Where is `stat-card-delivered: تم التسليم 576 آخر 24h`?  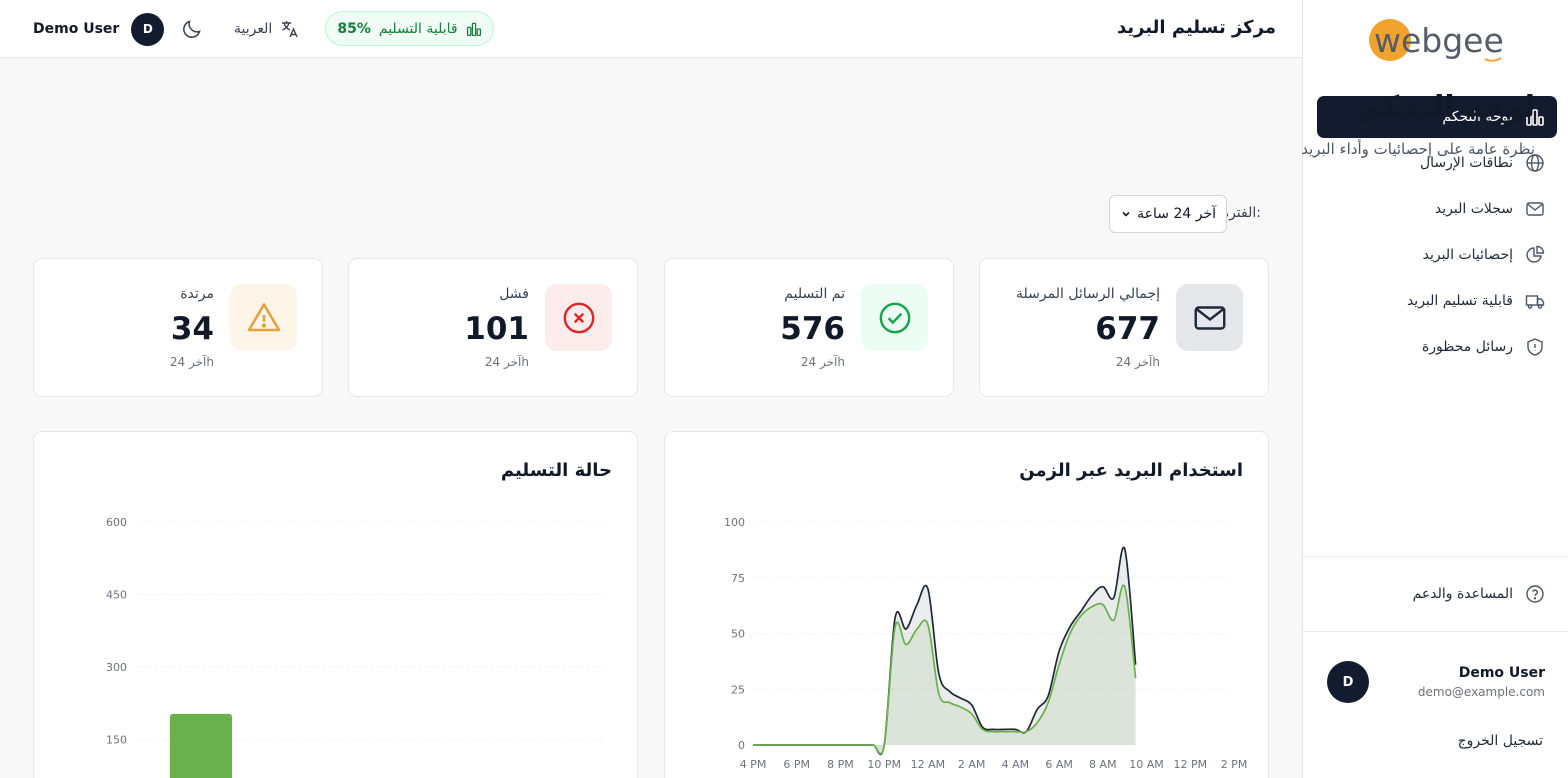
stat-card-delivered: تم التسليم 576 آخر 24h is located at coordinates (809, 327).